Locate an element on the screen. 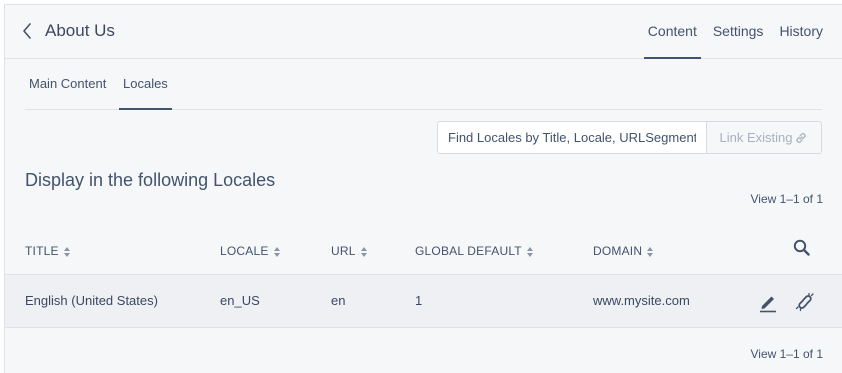  top-tabs: Content Settings History is located at coordinates (727, 32).